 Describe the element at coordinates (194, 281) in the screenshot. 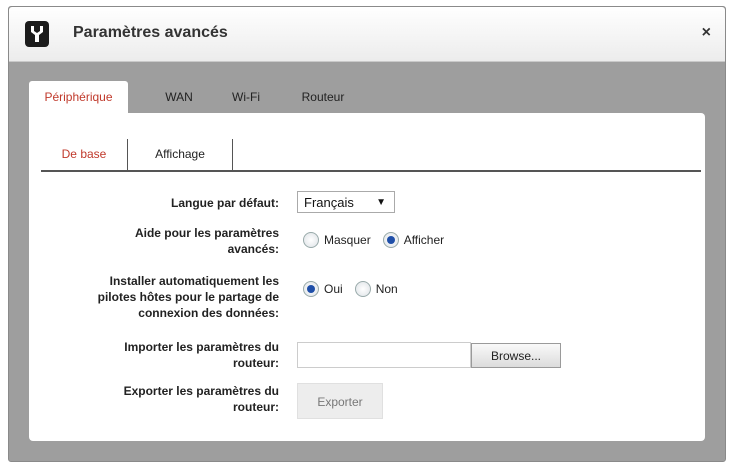

I see `drivers-label-line1: Installer automatiquement les` at that location.